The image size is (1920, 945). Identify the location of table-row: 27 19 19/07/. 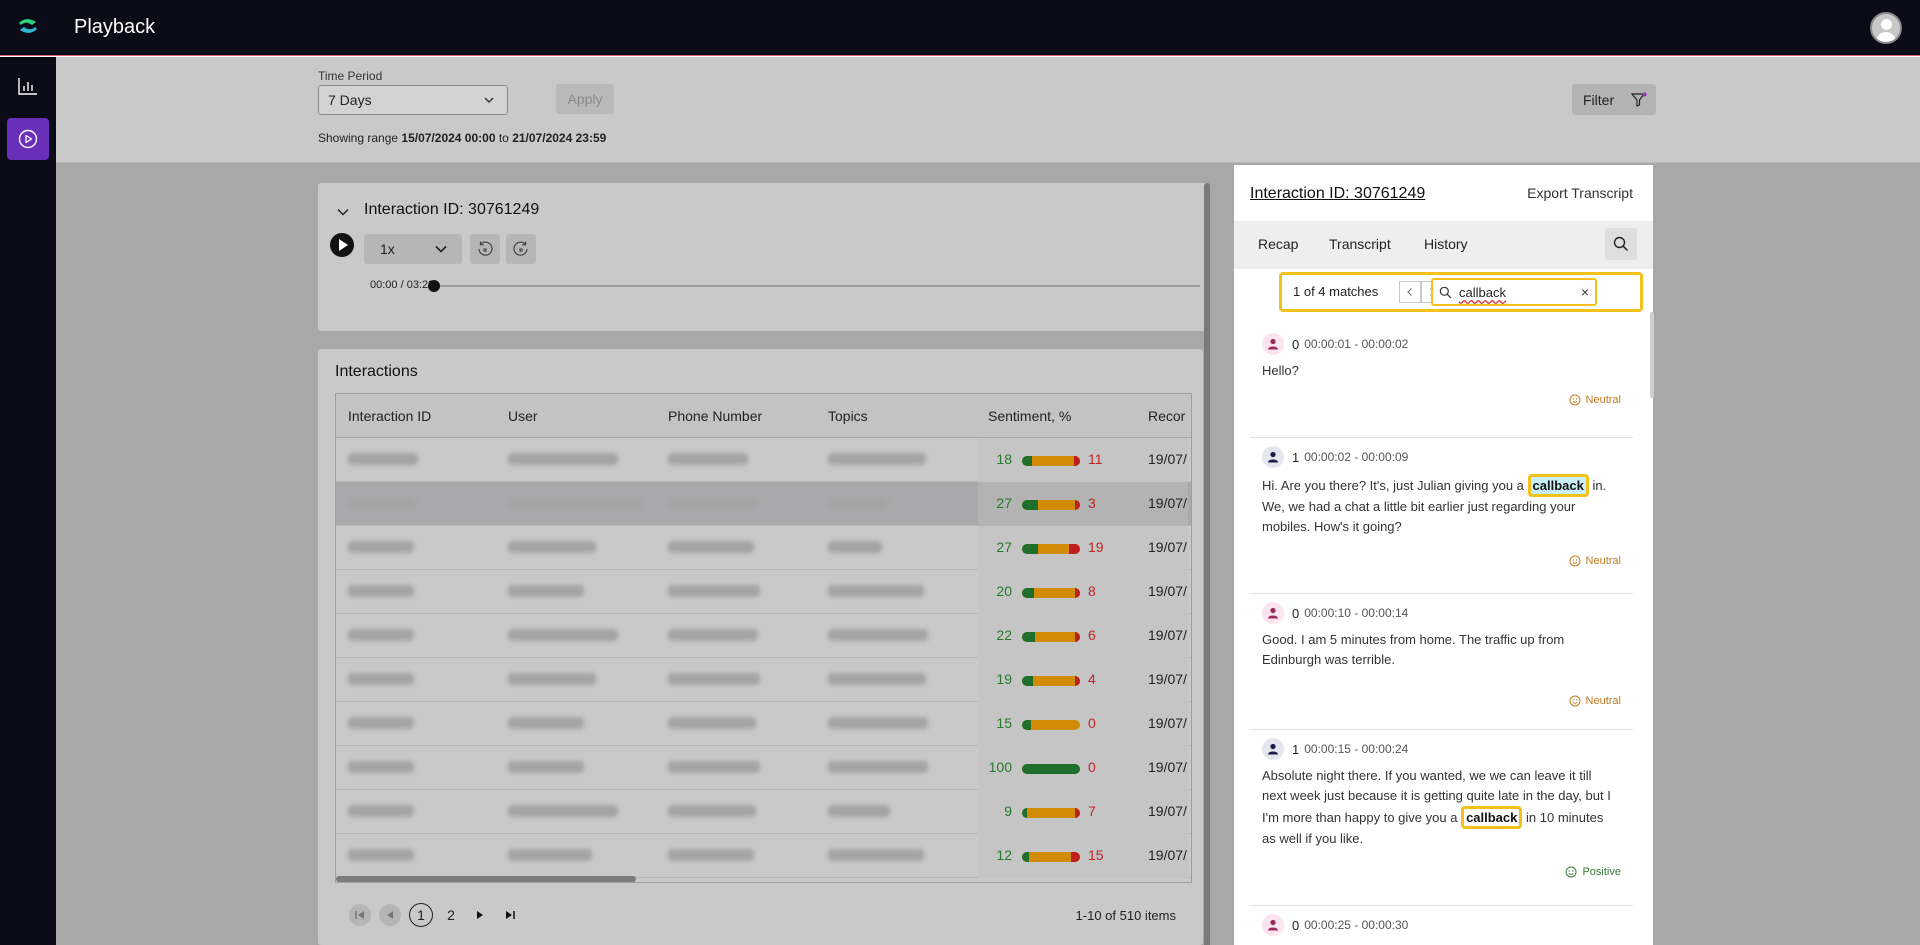
(763, 548).